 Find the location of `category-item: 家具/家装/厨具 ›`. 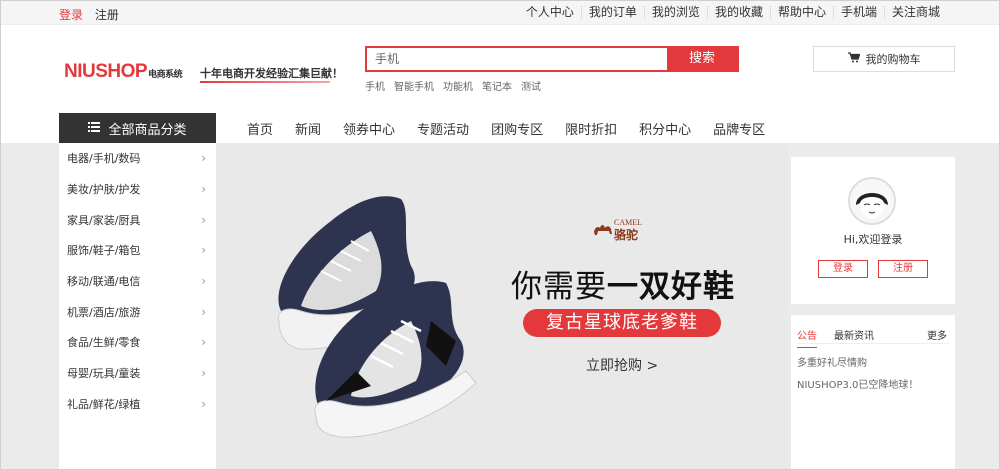

category-item: 家具/家装/厨具 › is located at coordinates (137, 219).